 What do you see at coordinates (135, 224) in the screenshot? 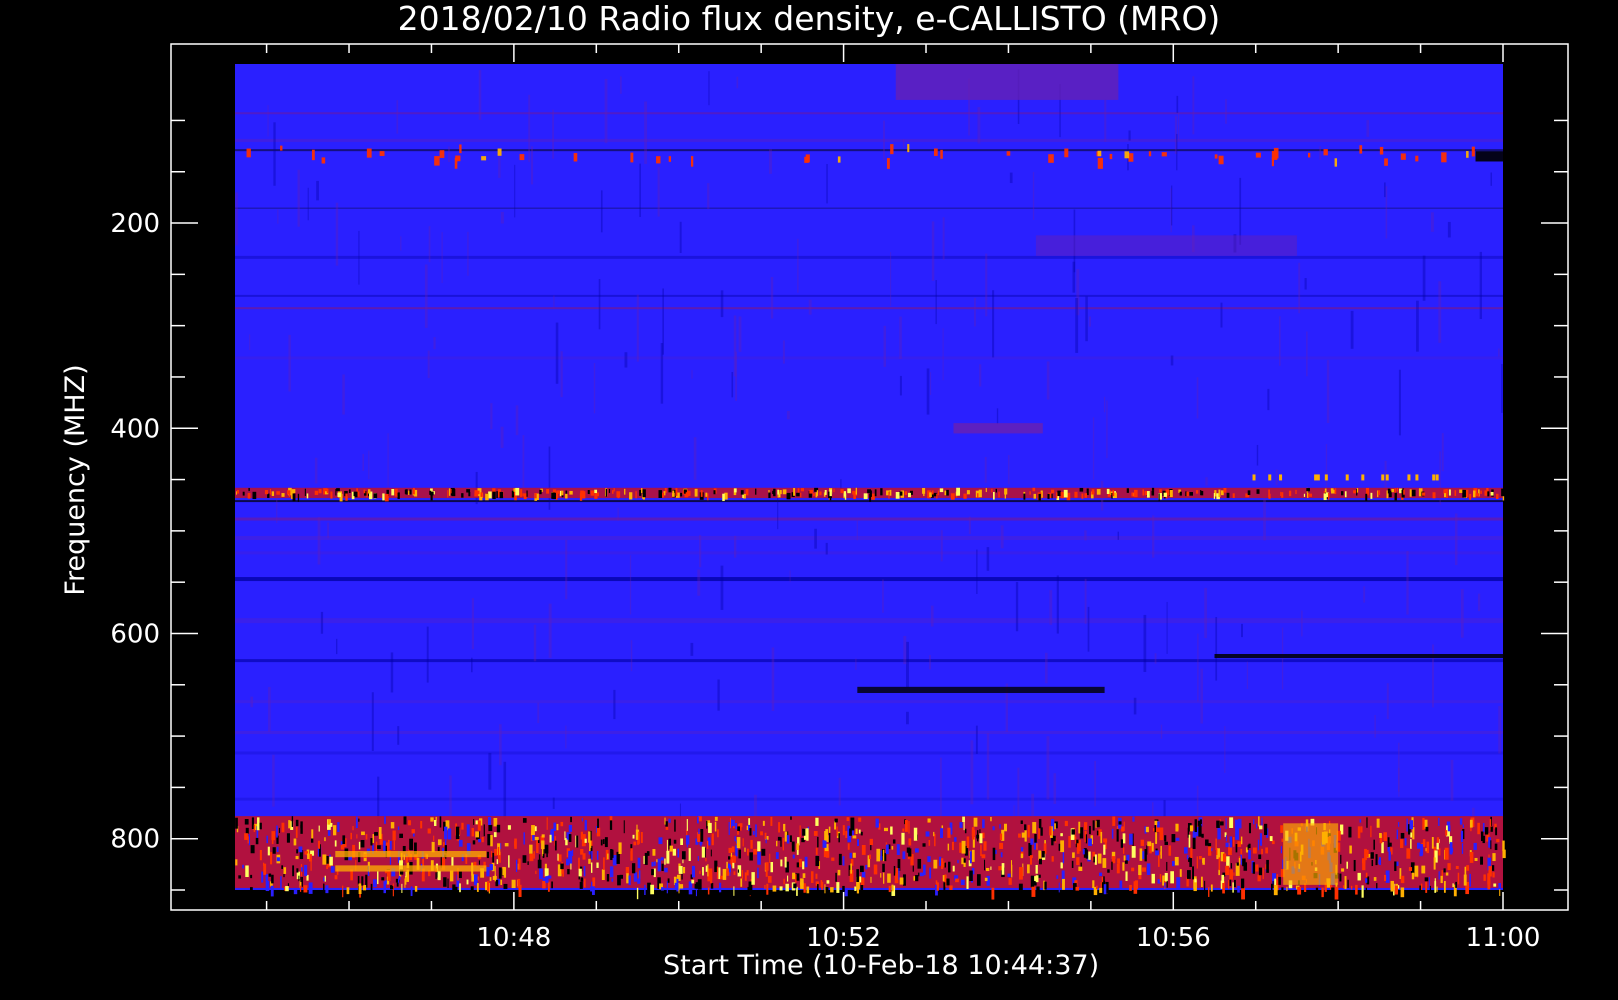
I see `y-tick-label: 200` at bounding box center [135, 224].